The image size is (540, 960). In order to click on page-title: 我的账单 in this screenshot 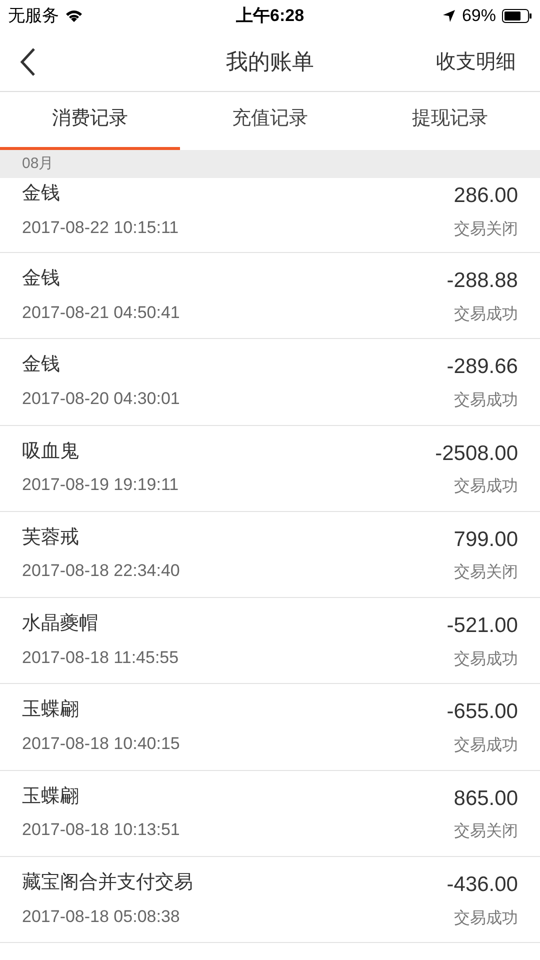, I will do `click(270, 62)`.